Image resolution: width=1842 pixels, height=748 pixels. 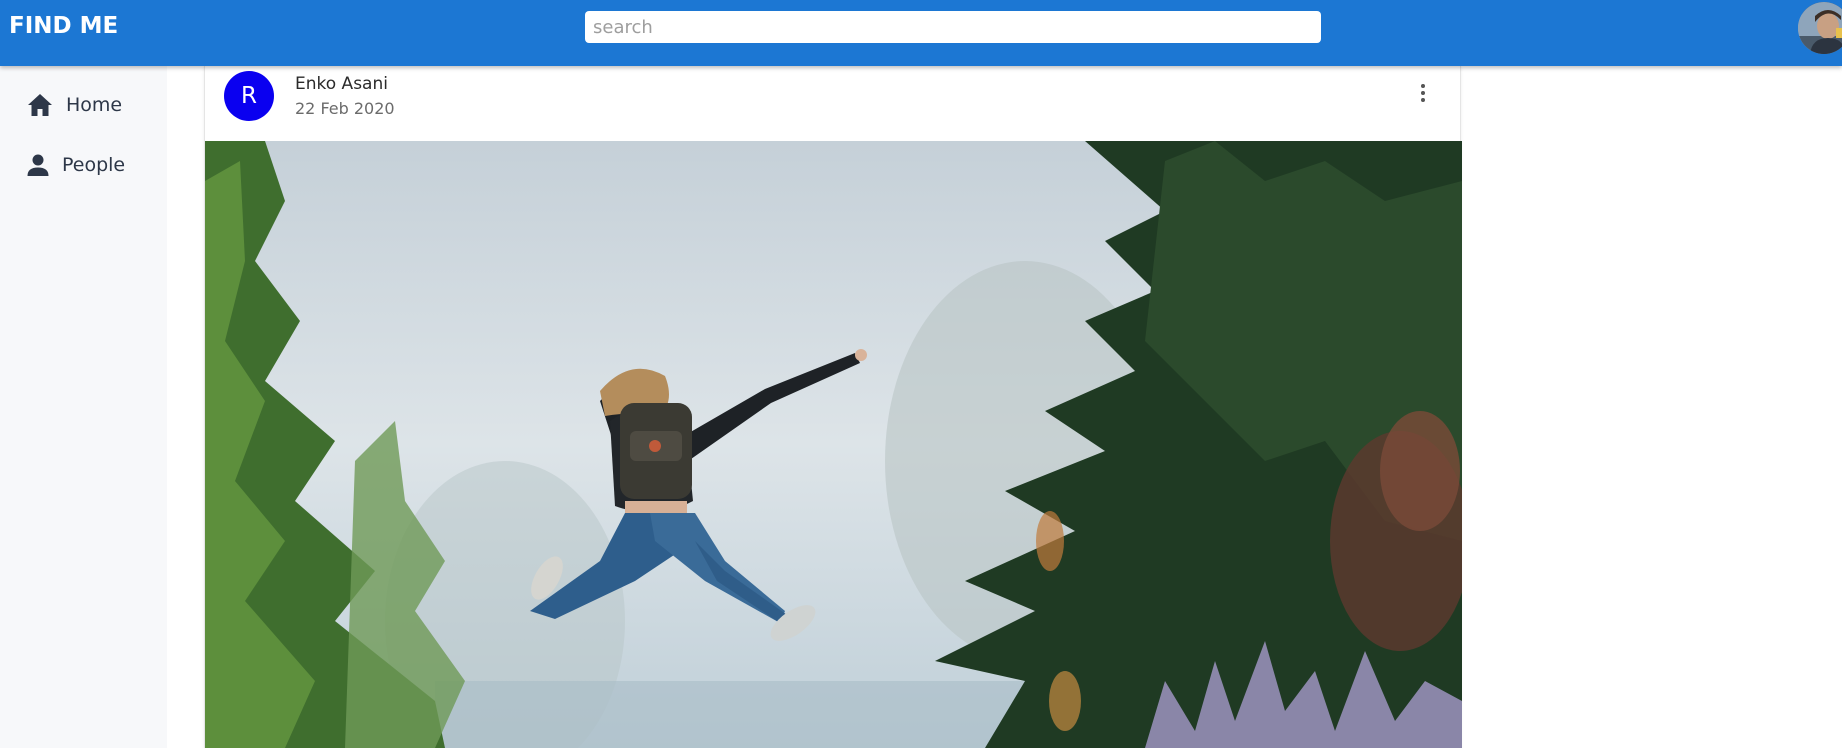 What do you see at coordinates (94, 105) in the screenshot?
I see `sidebar-item-label: Home` at bounding box center [94, 105].